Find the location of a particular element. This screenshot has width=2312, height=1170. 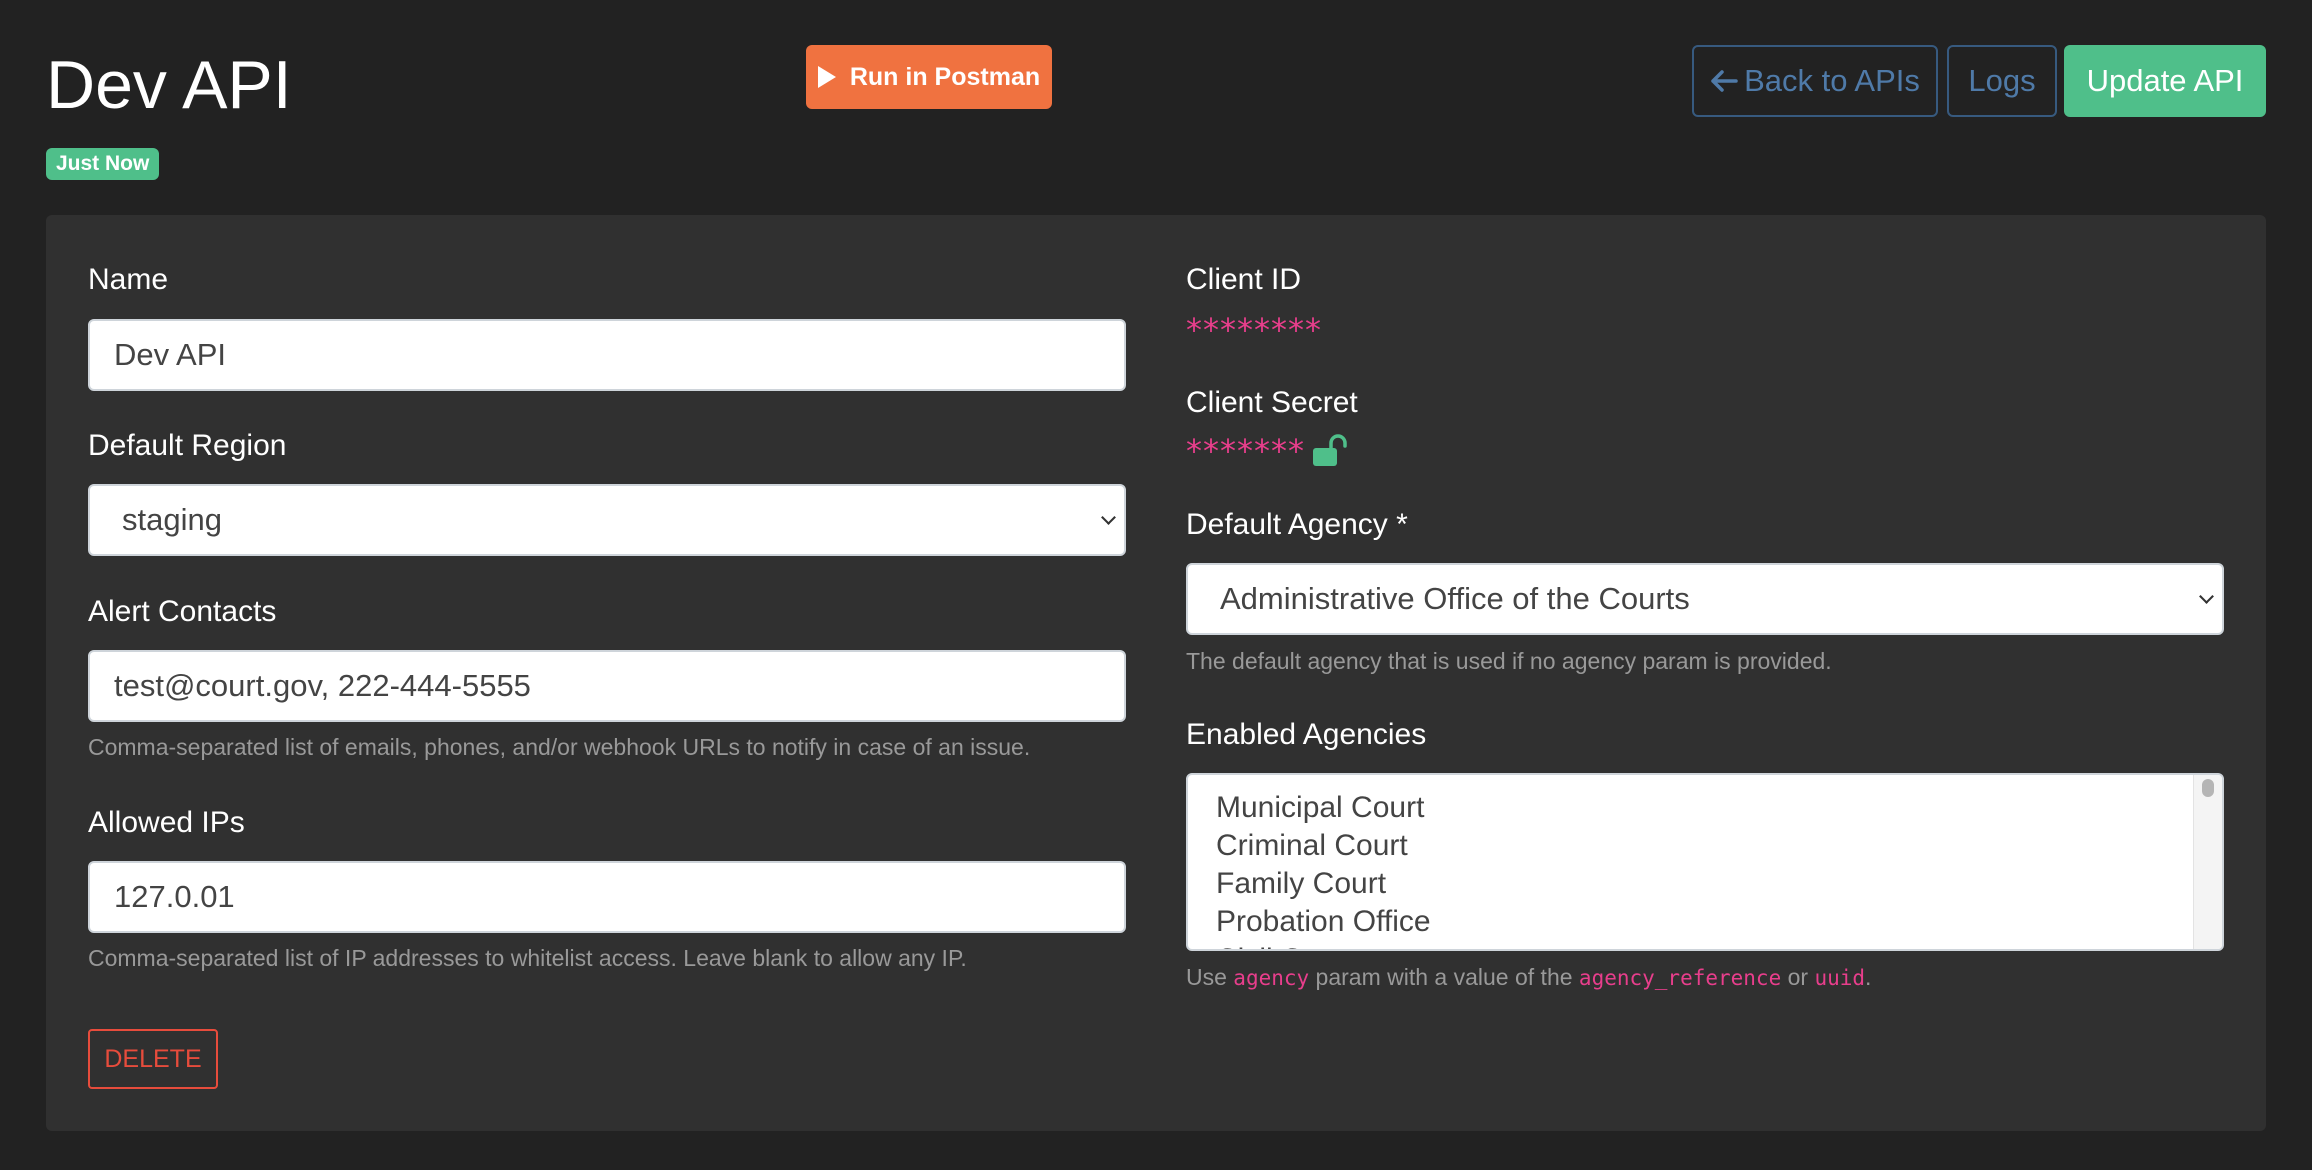

logs-button: Logs is located at coordinates (2002, 81).